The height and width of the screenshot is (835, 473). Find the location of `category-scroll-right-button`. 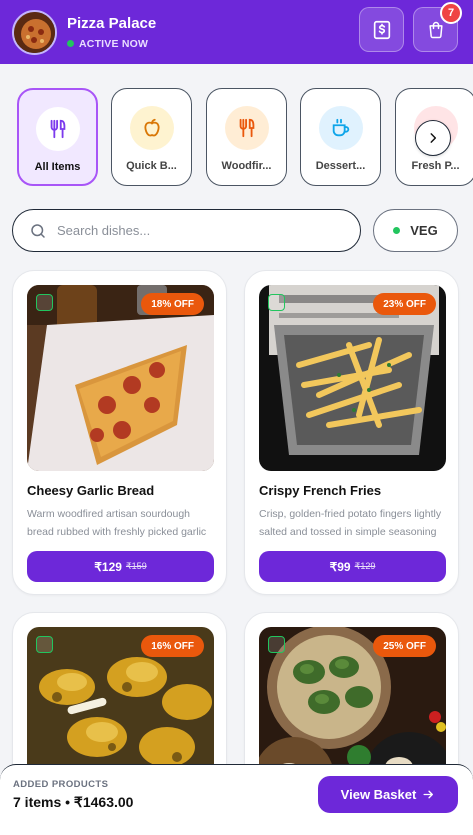

category-scroll-right-button is located at coordinates (433, 138).